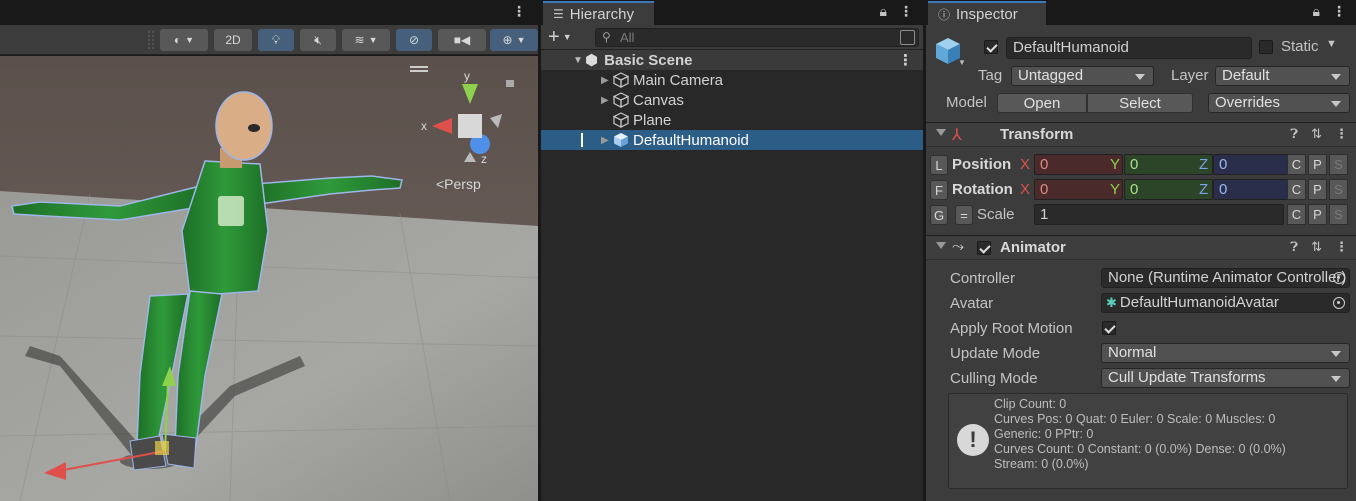 This screenshot has height=501, width=1356. What do you see at coordinates (1317, 214) in the screenshot?
I see `scale-paste-button: P` at bounding box center [1317, 214].